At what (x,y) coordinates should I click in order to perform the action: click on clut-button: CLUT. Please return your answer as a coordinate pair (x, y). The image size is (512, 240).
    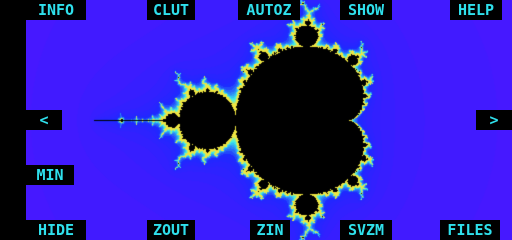
    Looking at the image, I should click on (171, 10).